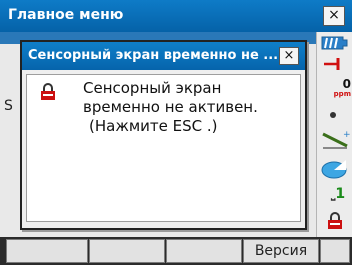 This screenshot has height=265, width=352. What do you see at coordinates (170, 107) in the screenshot?
I see `message-line: временно не активен.` at bounding box center [170, 107].